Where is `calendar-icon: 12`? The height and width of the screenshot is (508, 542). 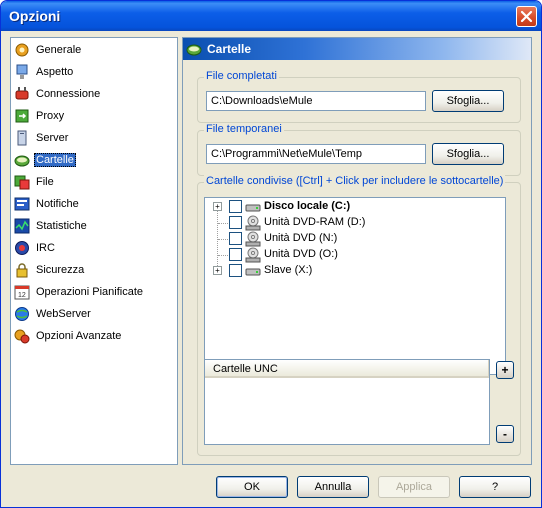
calendar-icon: 12 is located at coordinates (22, 292).